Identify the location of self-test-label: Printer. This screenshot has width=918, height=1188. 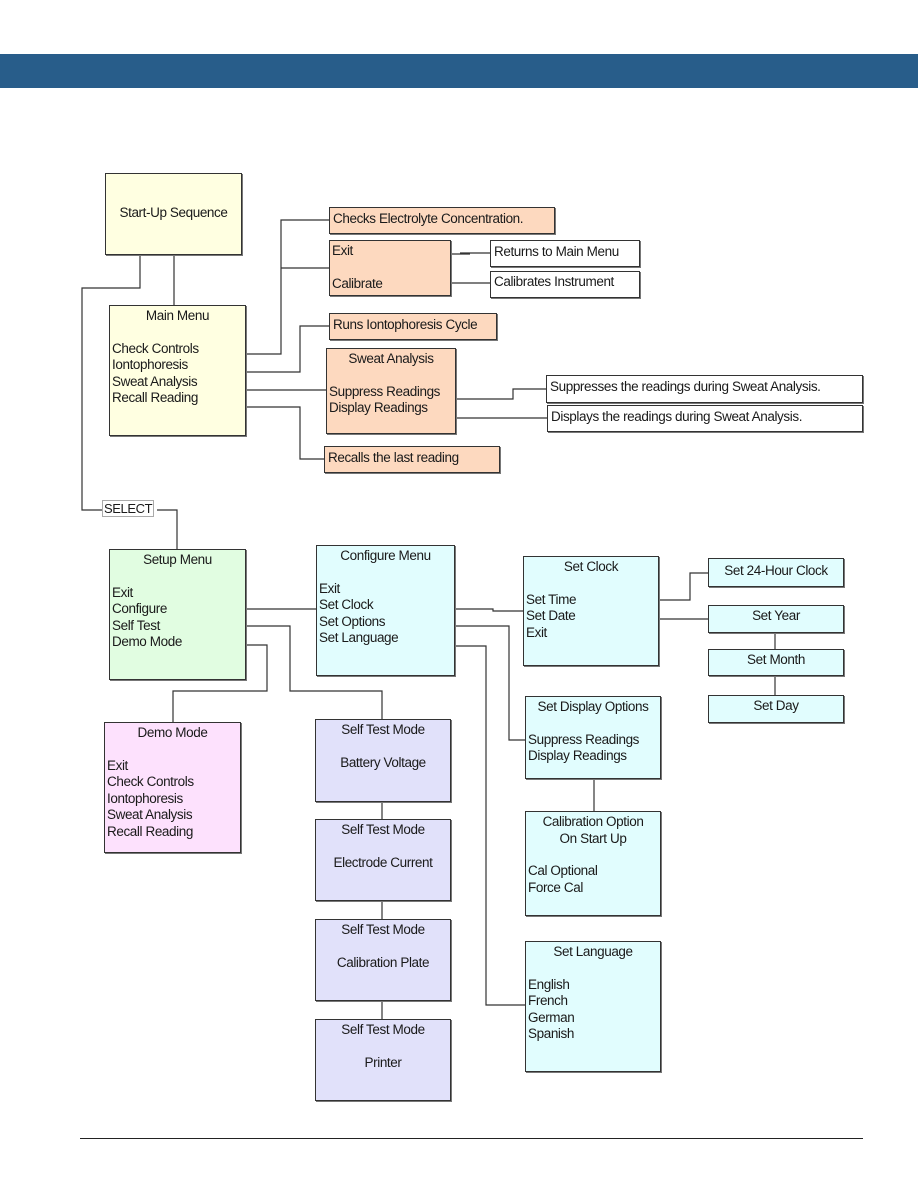
(383, 1062).